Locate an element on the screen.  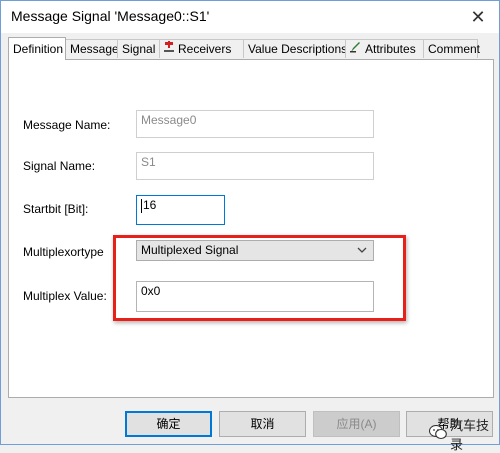
cancel-button: 取消 is located at coordinates (262, 424).